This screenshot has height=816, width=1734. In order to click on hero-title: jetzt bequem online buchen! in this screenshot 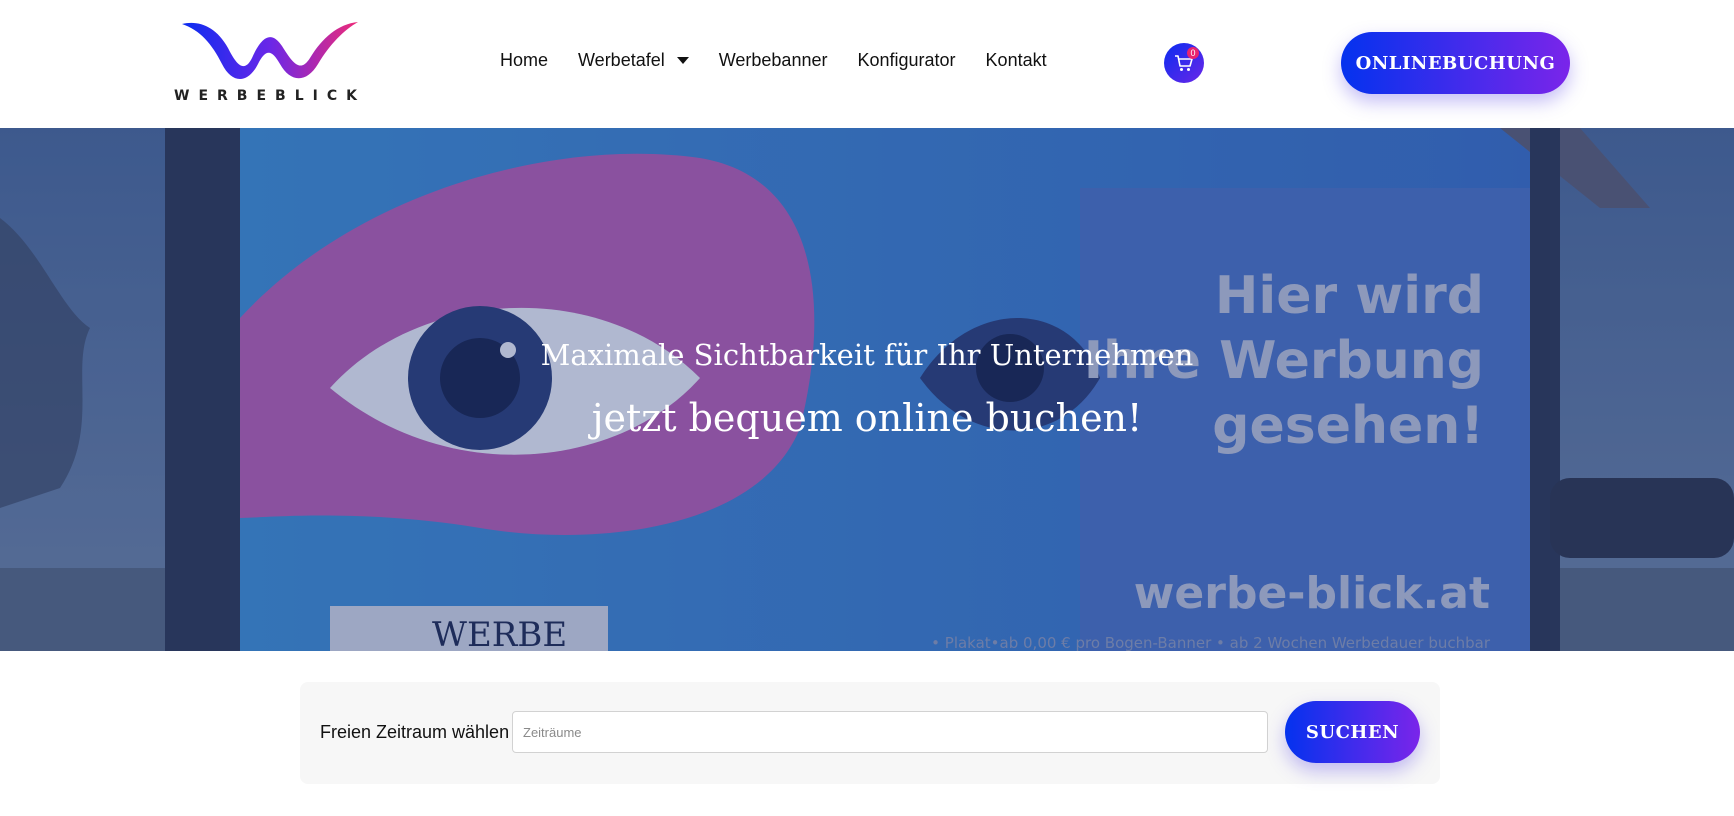, I will do `click(867, 418)`.